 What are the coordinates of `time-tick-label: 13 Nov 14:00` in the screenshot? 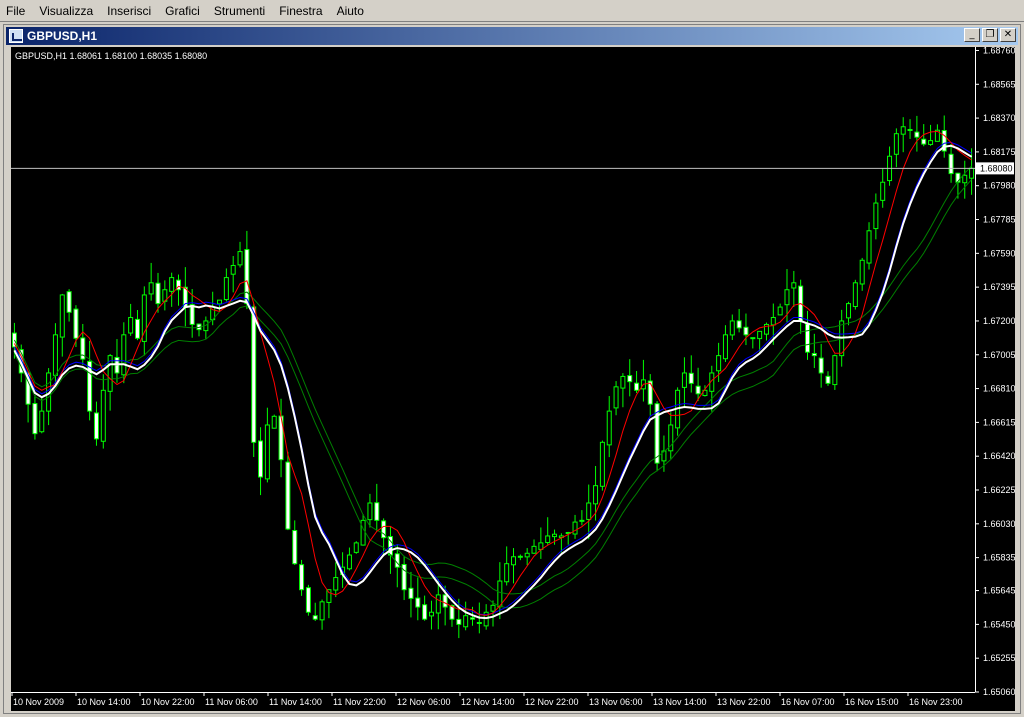 It's located at (680, 702).